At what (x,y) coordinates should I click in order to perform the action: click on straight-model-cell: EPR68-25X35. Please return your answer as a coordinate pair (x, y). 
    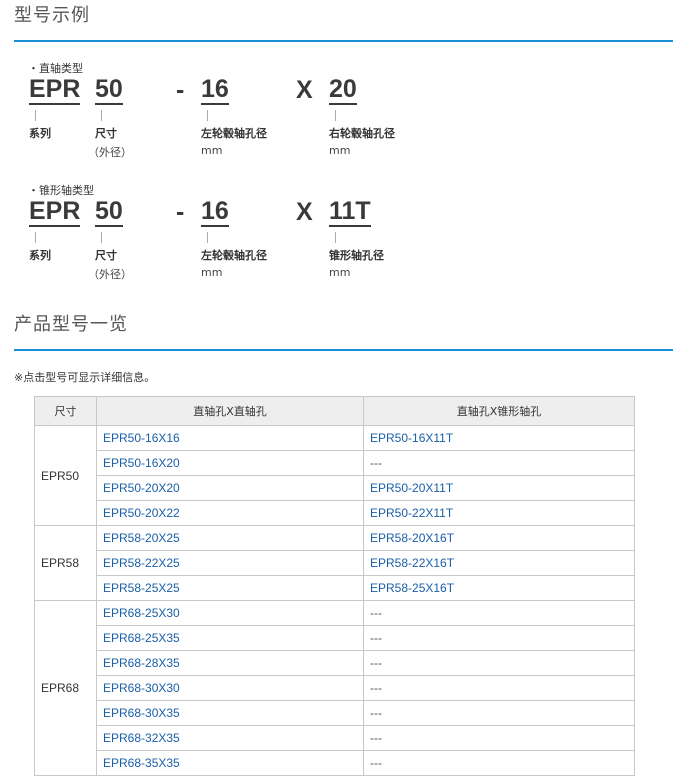
    Looking at the image, I should click on (230, 638).